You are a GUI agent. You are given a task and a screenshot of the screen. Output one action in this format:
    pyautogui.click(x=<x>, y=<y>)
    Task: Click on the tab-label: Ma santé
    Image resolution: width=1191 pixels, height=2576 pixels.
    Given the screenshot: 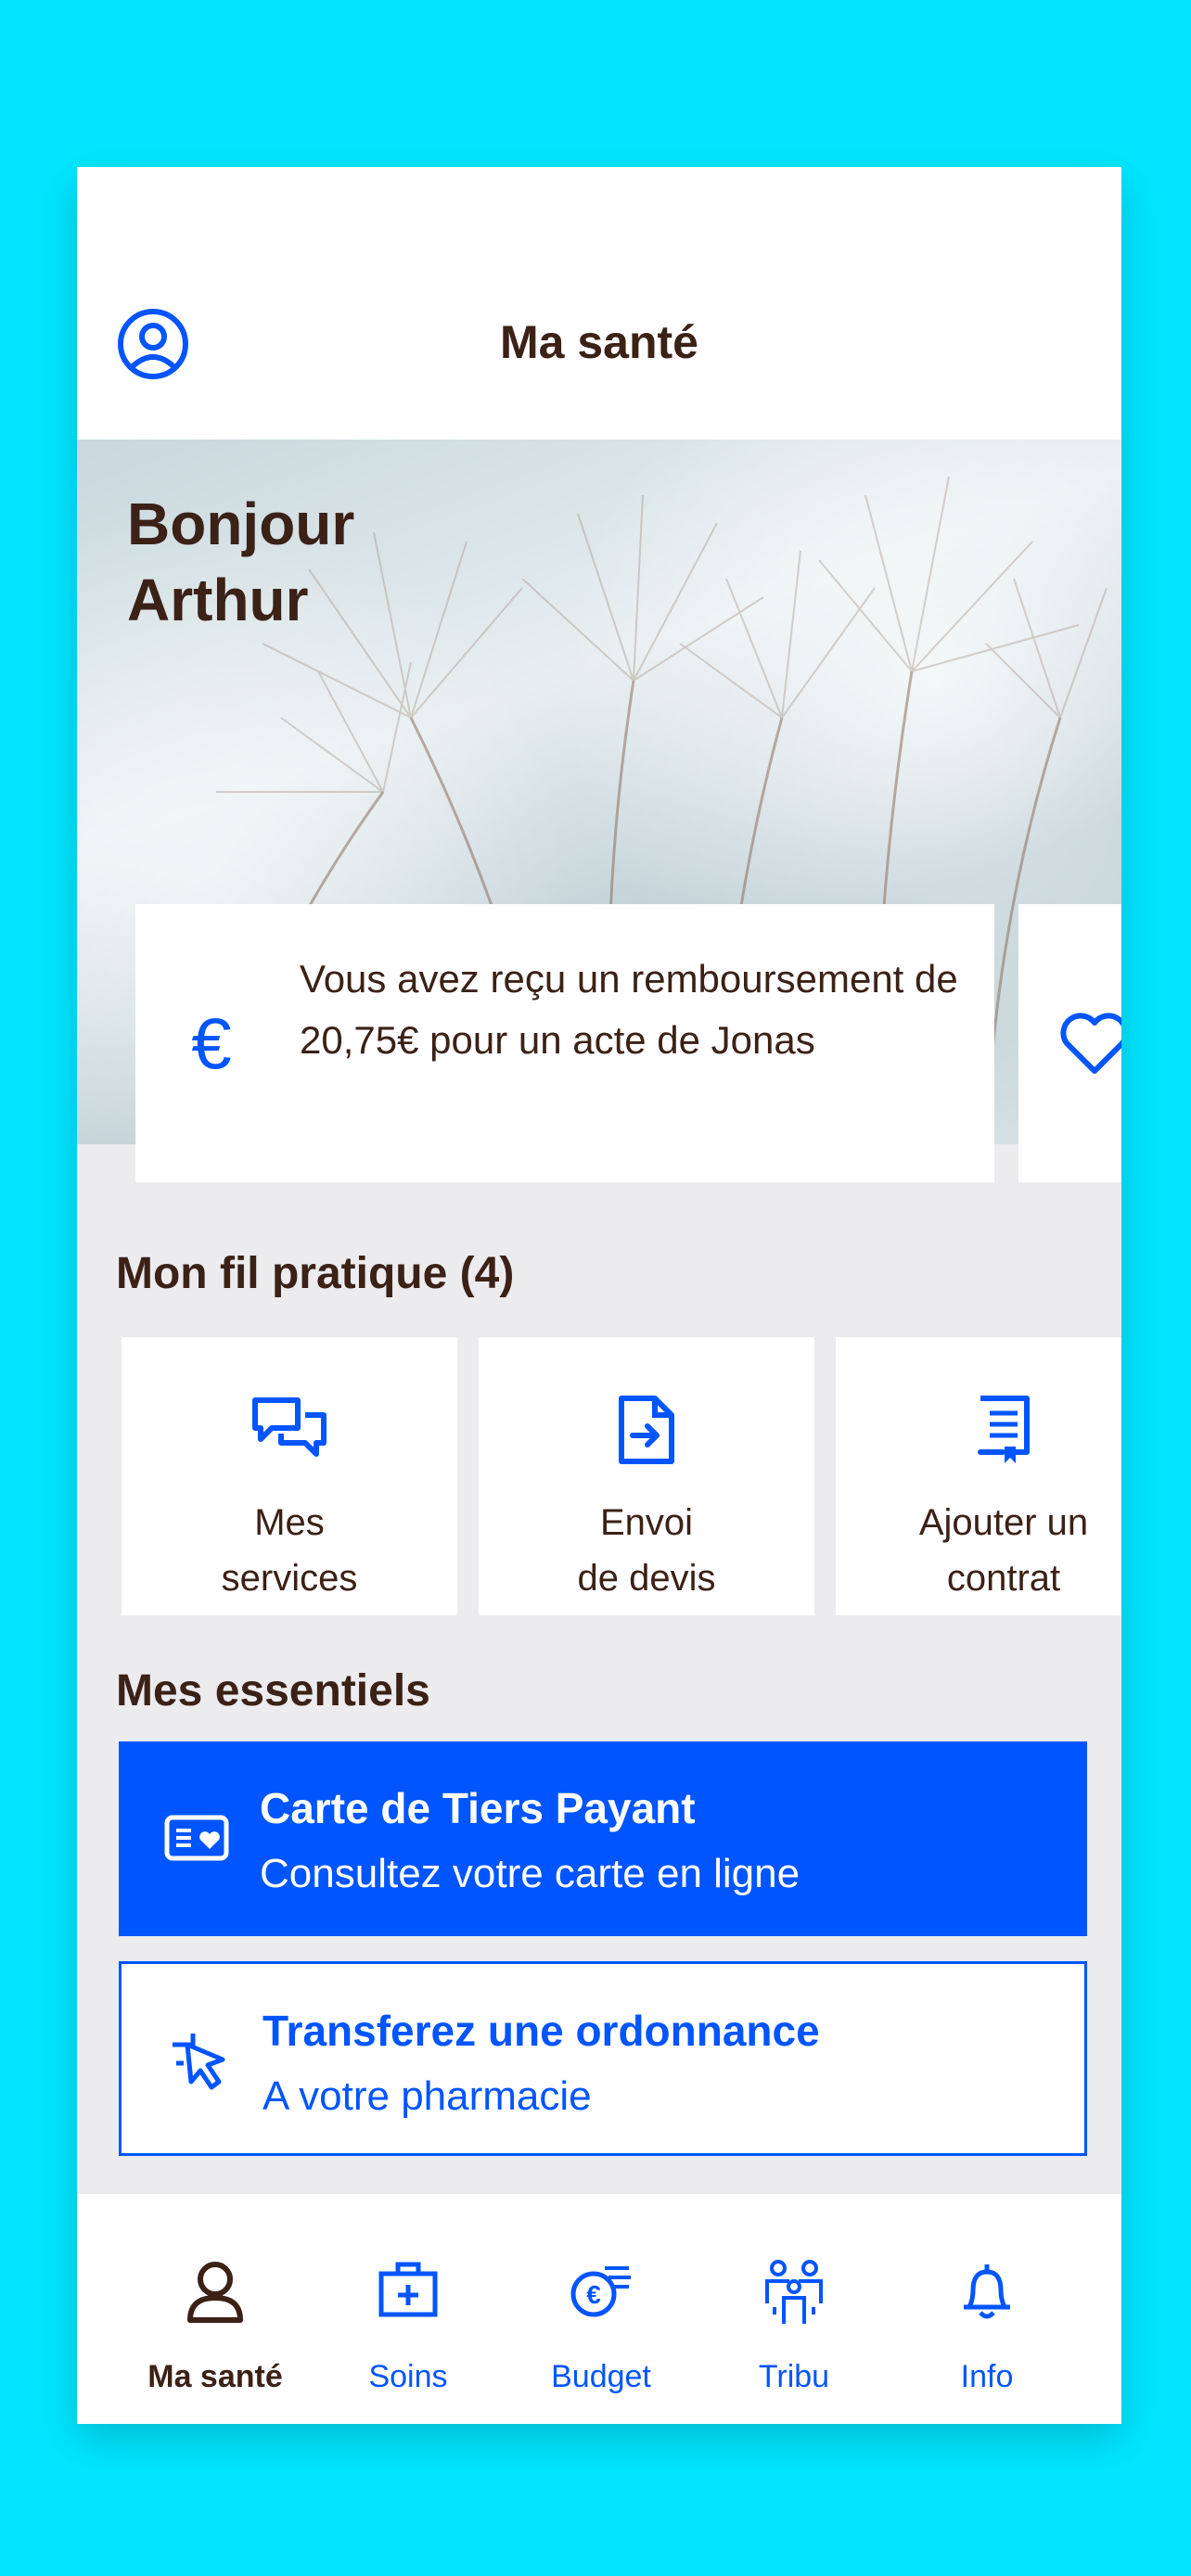 What is the action you would take?
    pyautogui.click(x=215, y=2377)
    